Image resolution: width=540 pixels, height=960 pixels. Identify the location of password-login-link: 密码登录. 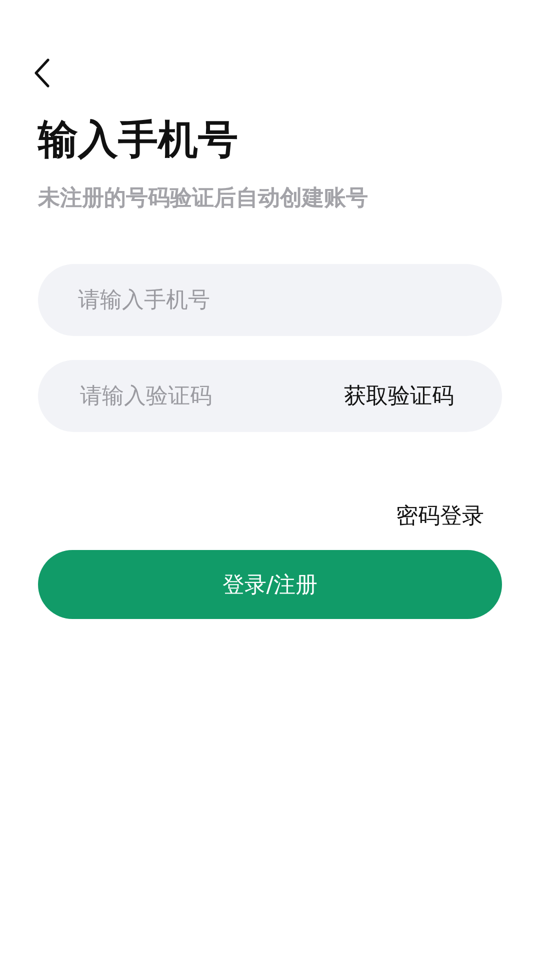
(440, 517).